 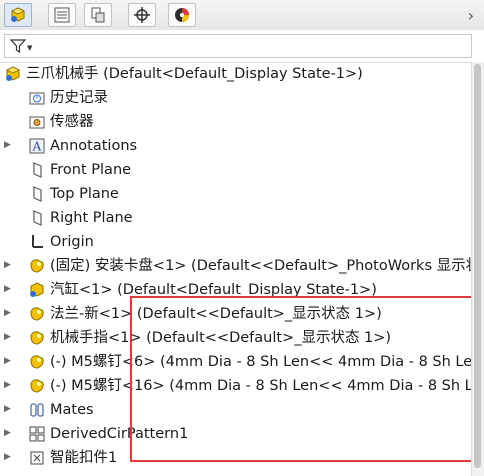 What do you see at coordinates (79, 98) in the screenshot?
I see `tree-item-label: 历史记录` at bounding box center [79, 98].